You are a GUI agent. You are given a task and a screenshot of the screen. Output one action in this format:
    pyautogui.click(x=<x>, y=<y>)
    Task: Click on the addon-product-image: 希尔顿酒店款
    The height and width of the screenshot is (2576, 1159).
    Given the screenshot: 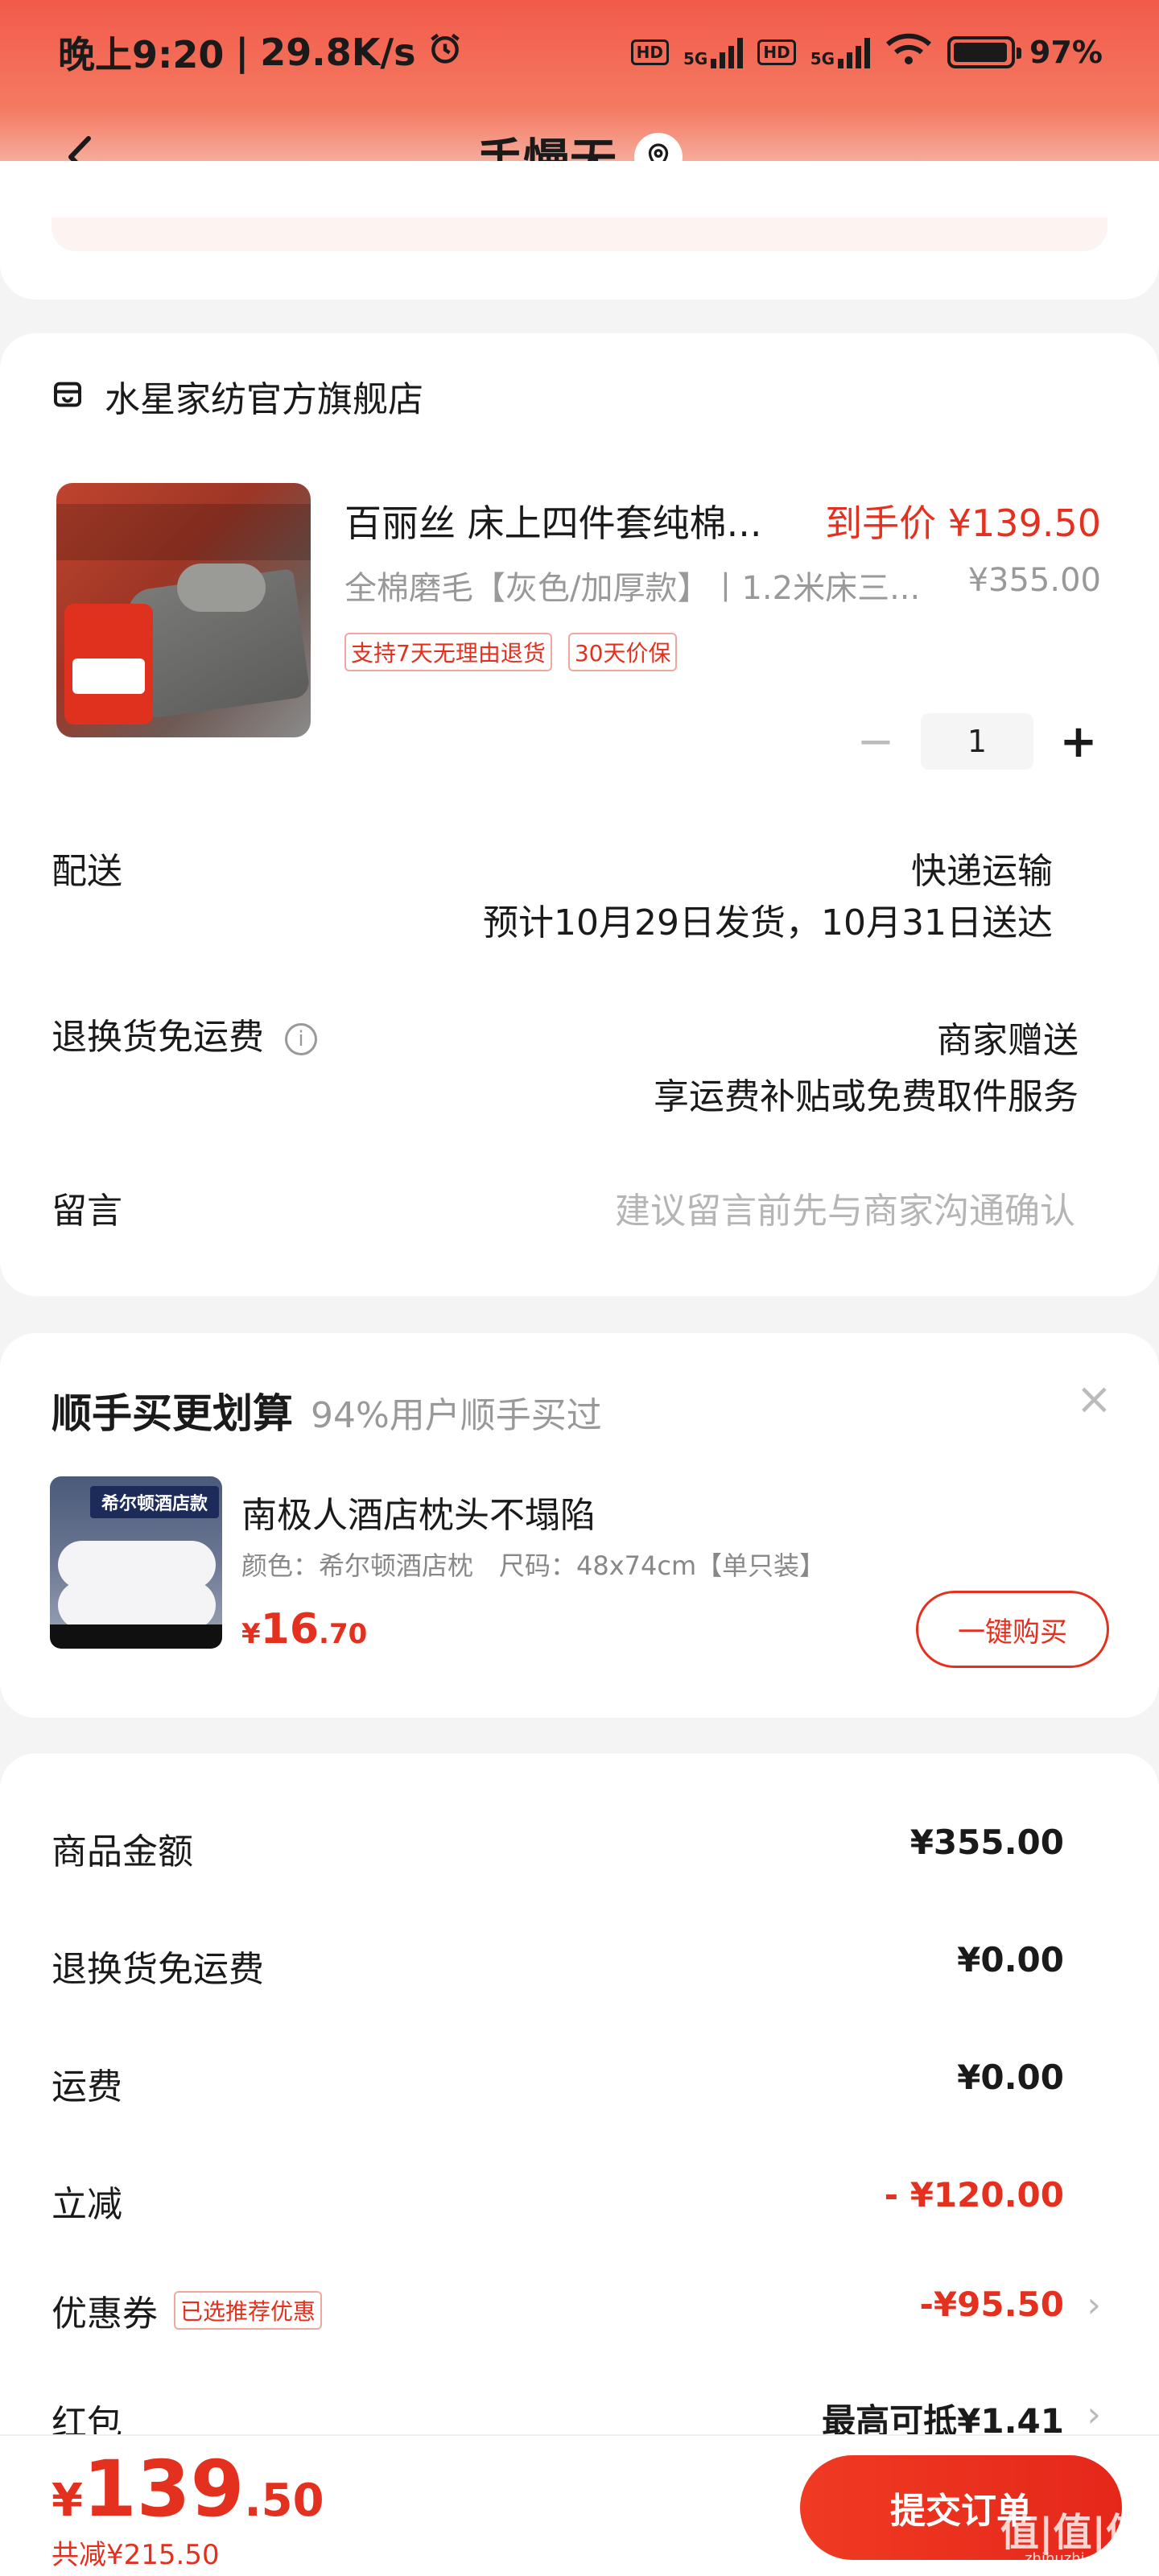 What is the action you would take?
    pyautogui.click(x=136, y=1562)
    